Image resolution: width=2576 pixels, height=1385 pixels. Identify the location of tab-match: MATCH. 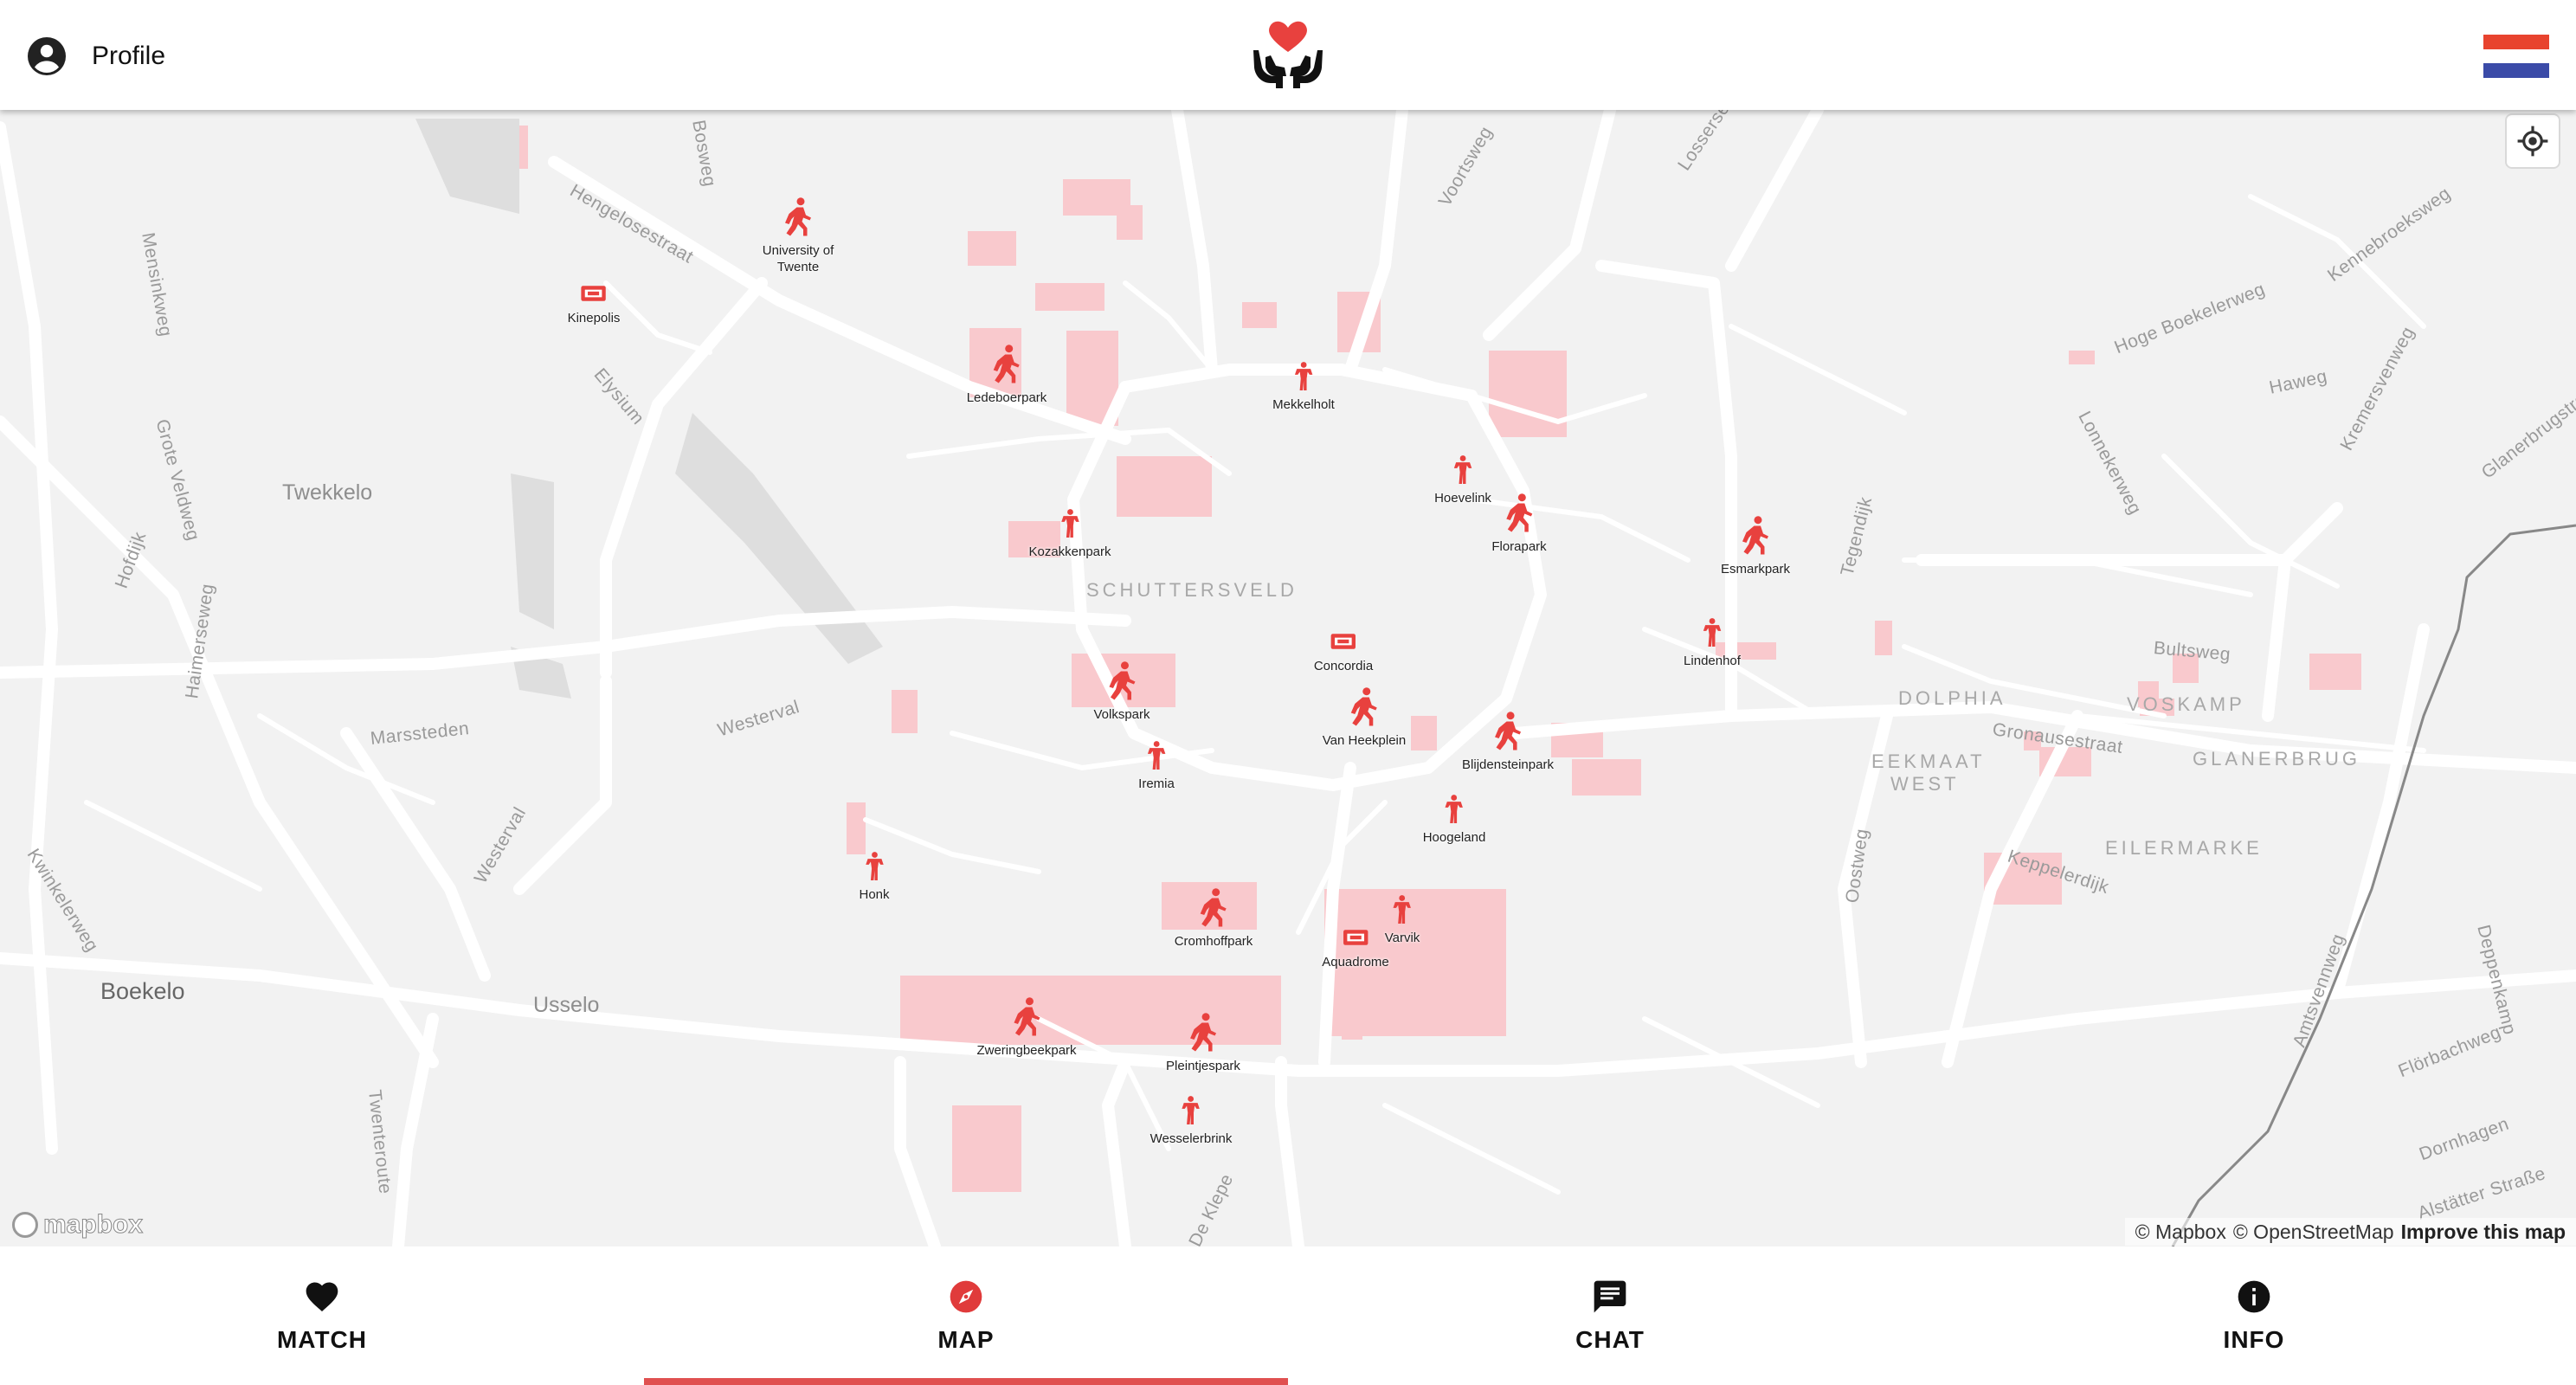
(322, 1315).